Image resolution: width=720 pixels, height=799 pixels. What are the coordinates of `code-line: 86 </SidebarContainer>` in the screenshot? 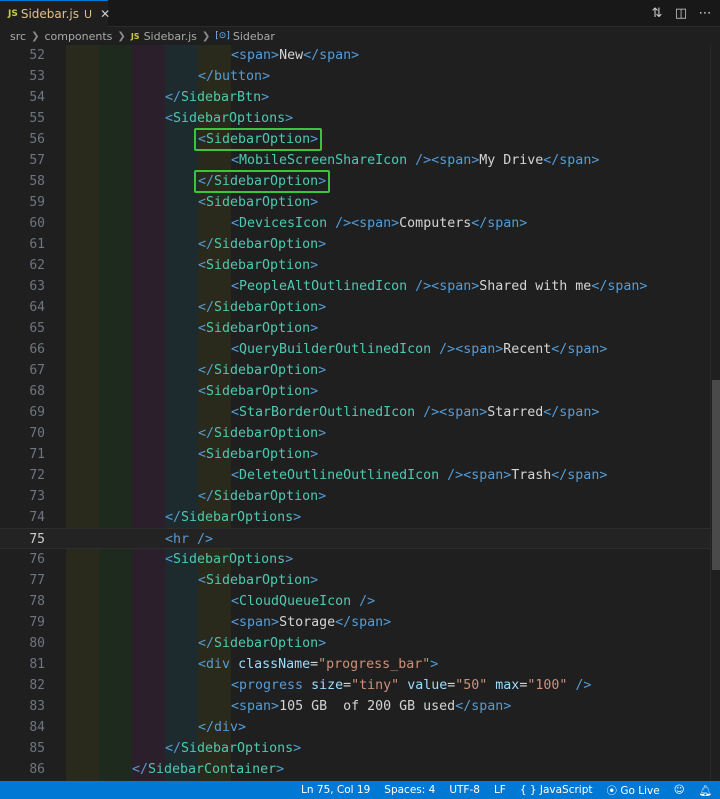 It's located at (355, 769).